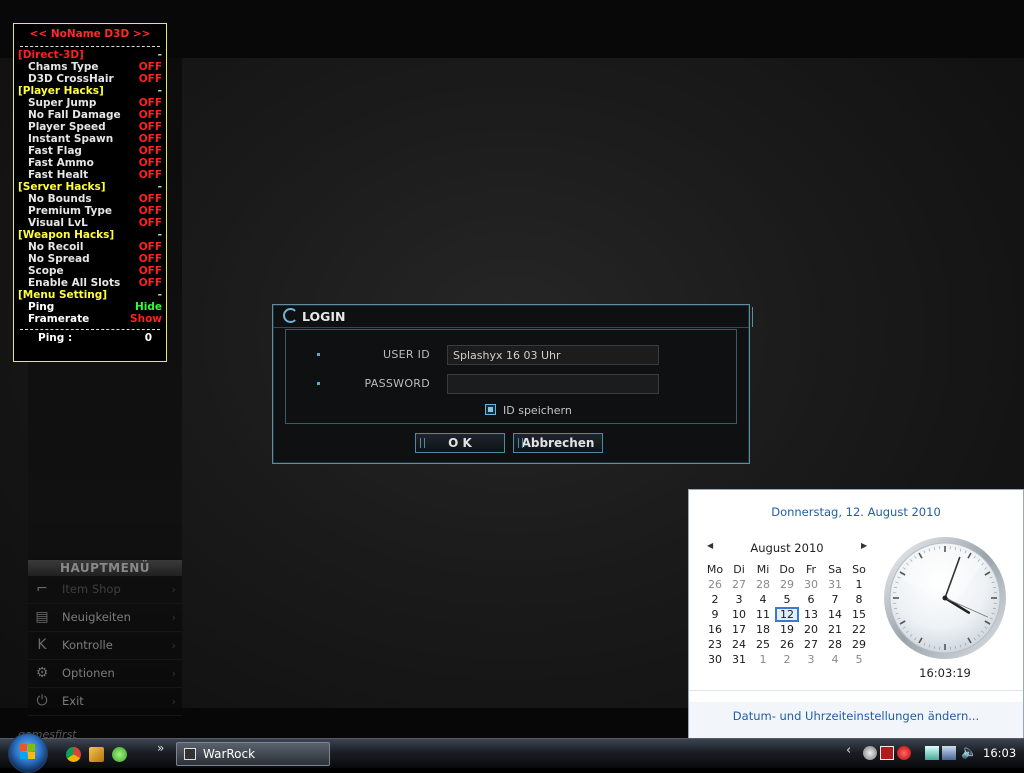  What do you see at coordinates (90, 259) in the screenshot?
I see `hack-option: No SpreadOFF` at bounding box center [90, 259].